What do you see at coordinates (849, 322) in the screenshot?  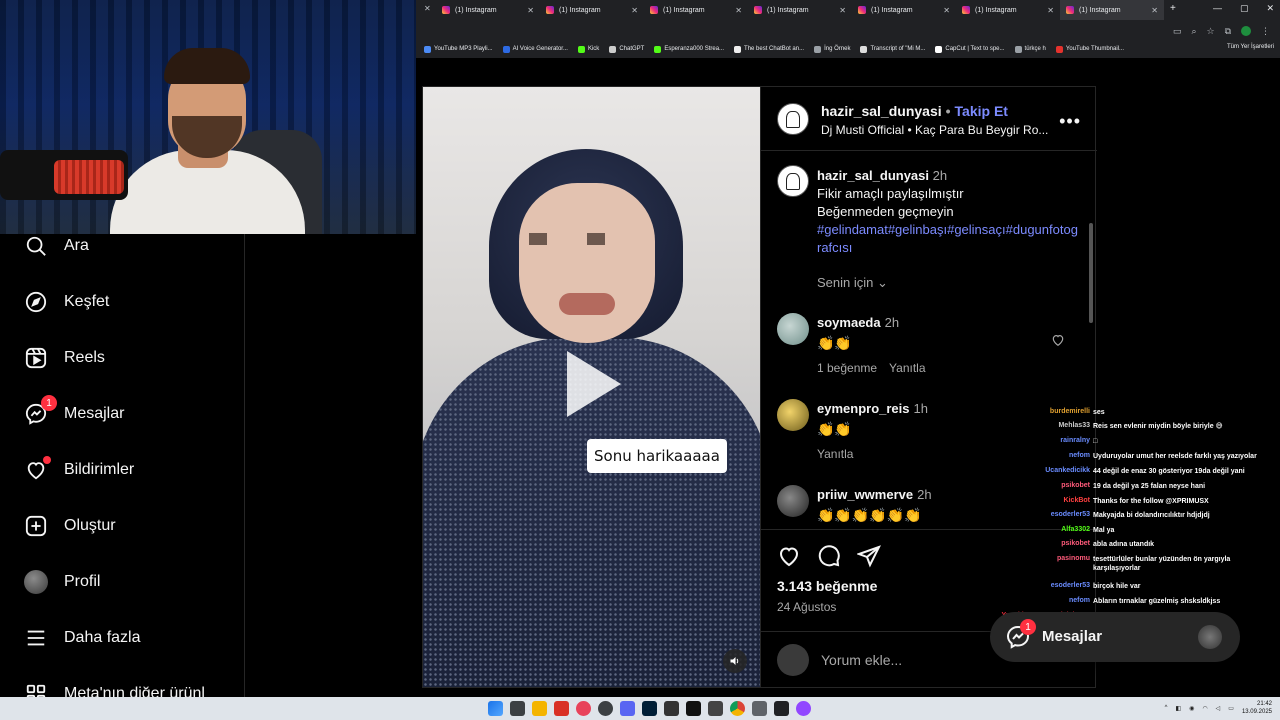 I see `comment-username: soymaeda` at bounding box center [849, 322].